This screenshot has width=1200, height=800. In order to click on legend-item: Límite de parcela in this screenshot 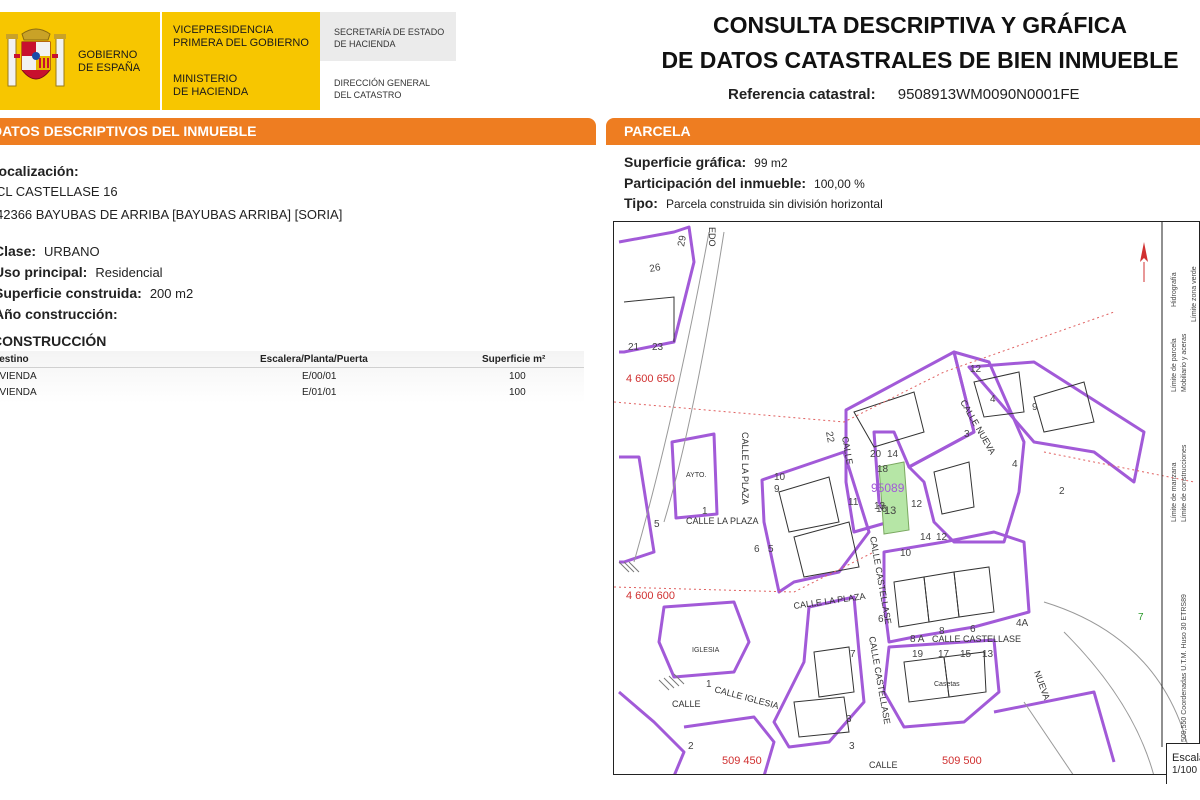, I will do `click(1174, 365)`.